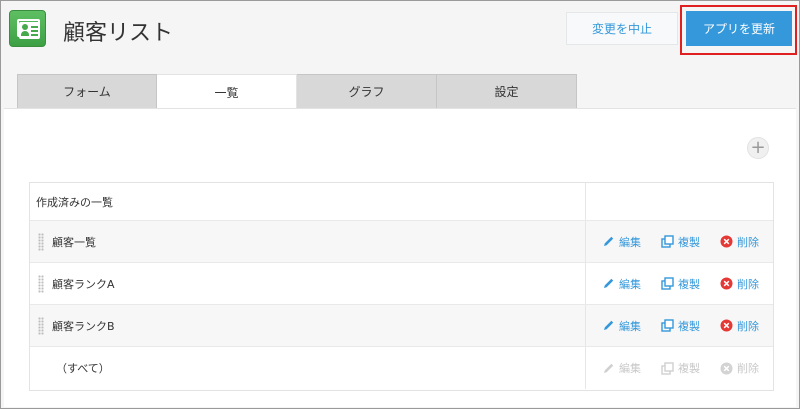 This screenshot has width=800, height=409. I want to click on tab-graphs: グラフ, so click(367, 91).